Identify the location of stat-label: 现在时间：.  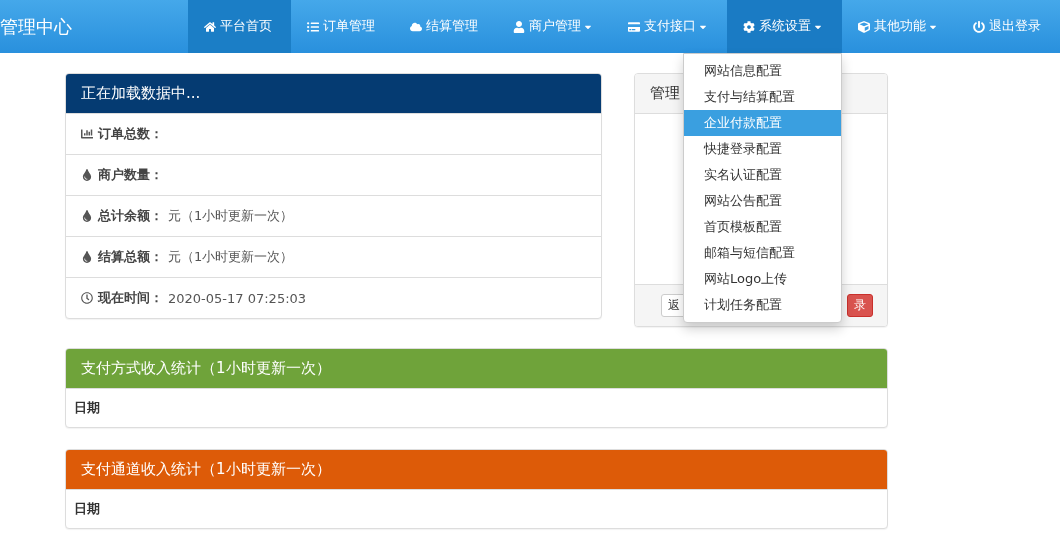
(130, 298).